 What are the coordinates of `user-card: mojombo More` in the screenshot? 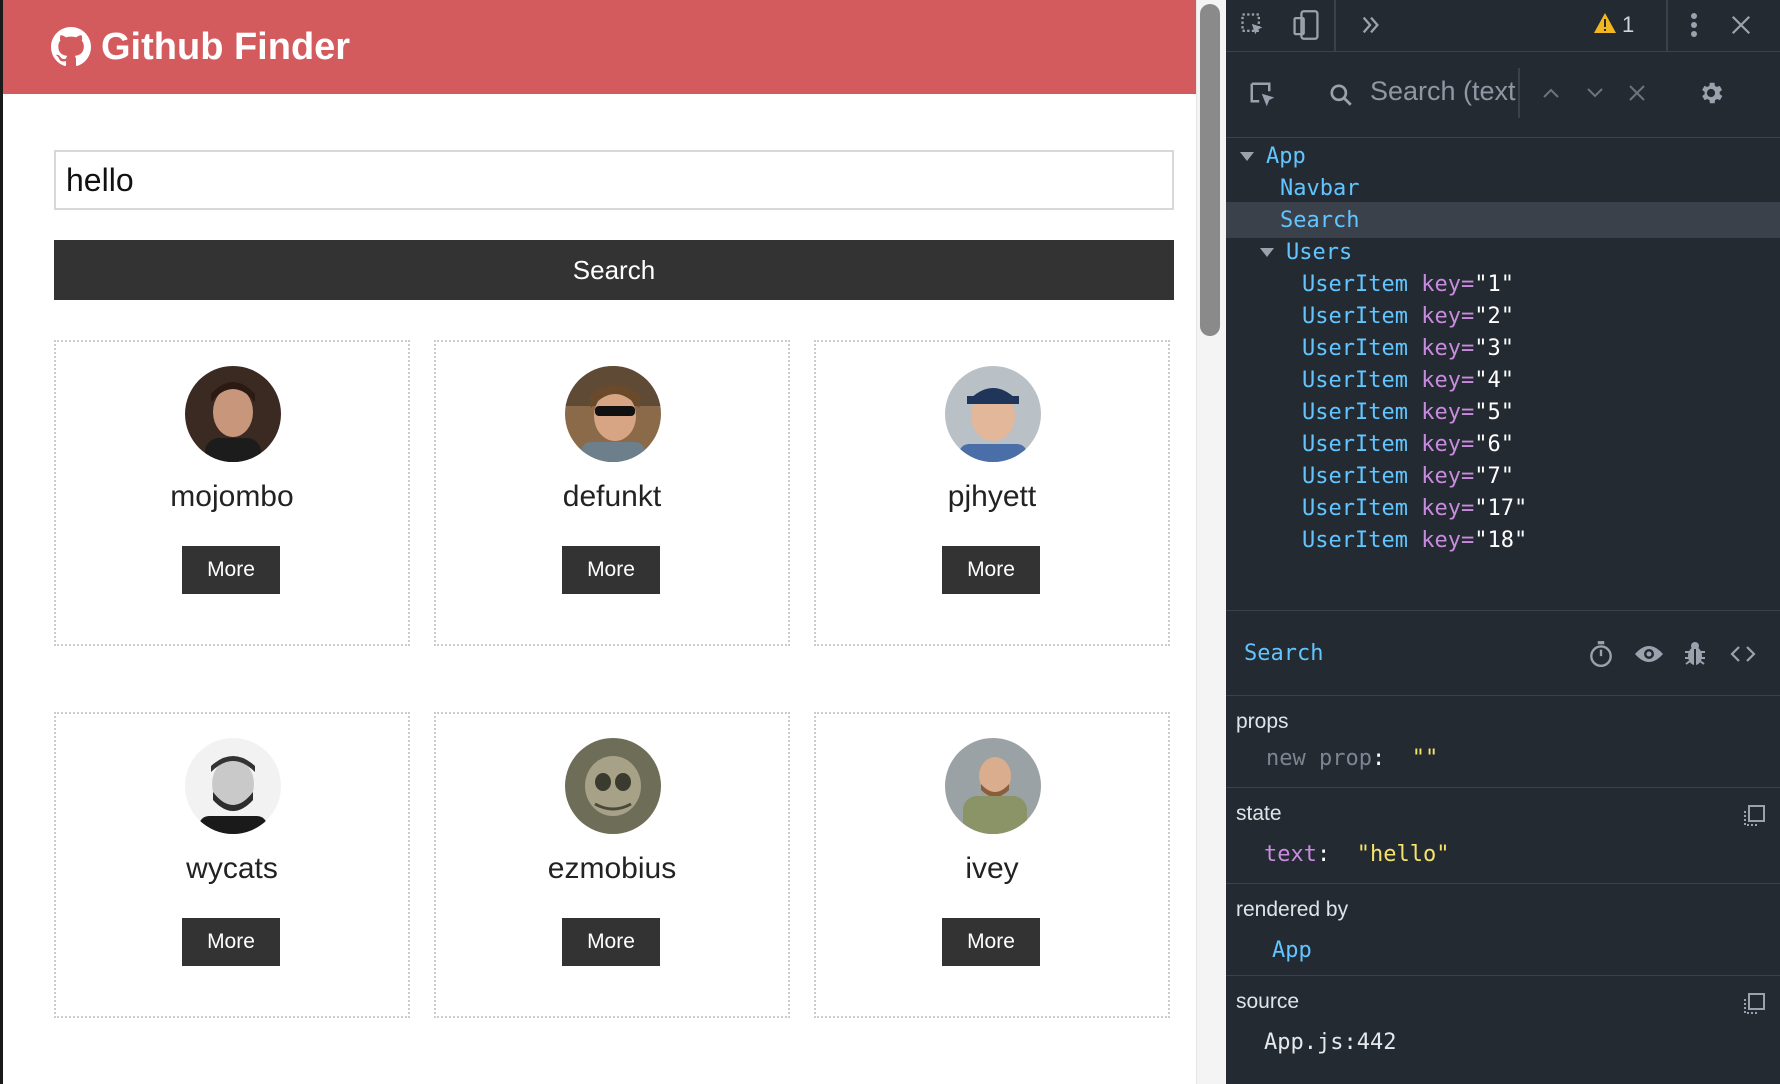 It's located at (232, 493).